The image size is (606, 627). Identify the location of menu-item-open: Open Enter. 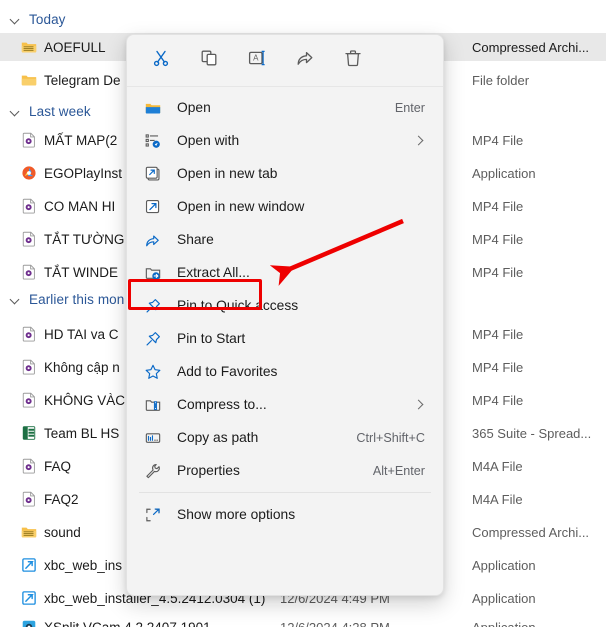
(285, 107).